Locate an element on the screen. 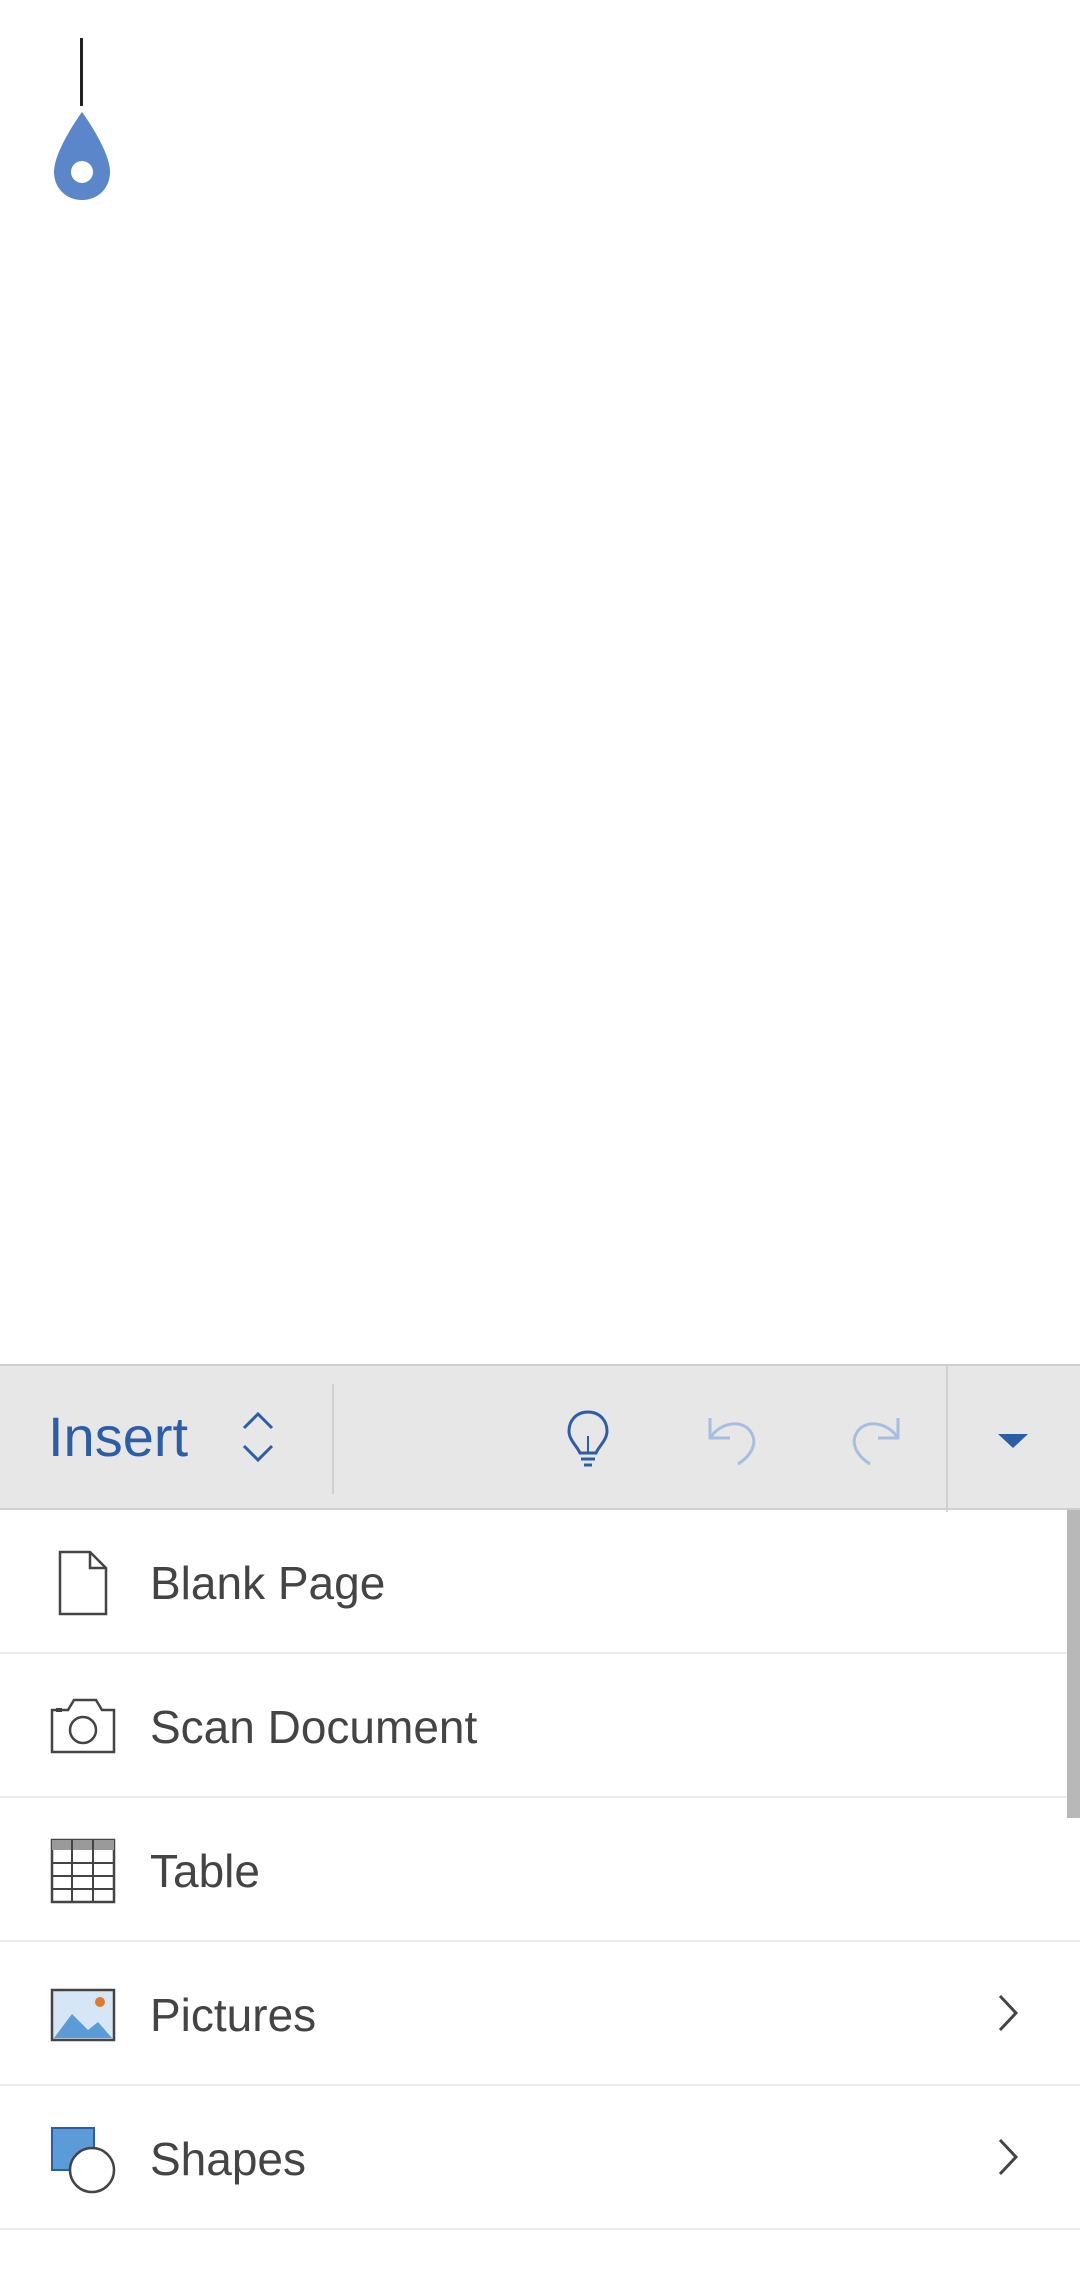 The width and height of the screenshot is (1080, 2270). menu-item-table: Table is located at coordinates (540, 1870).